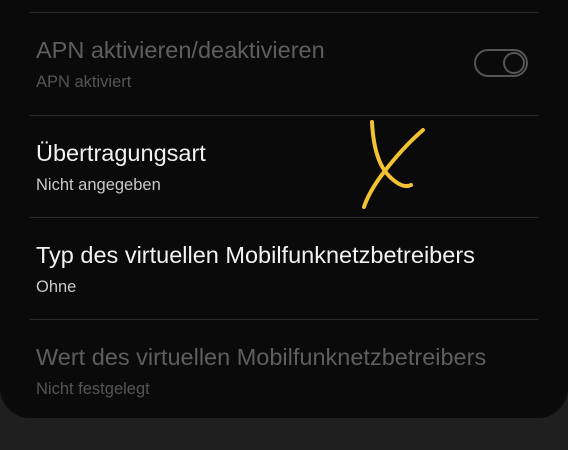  Describe the element at coordinates (514, 63) in the screenshot. I see `toggle-knob` at that location.